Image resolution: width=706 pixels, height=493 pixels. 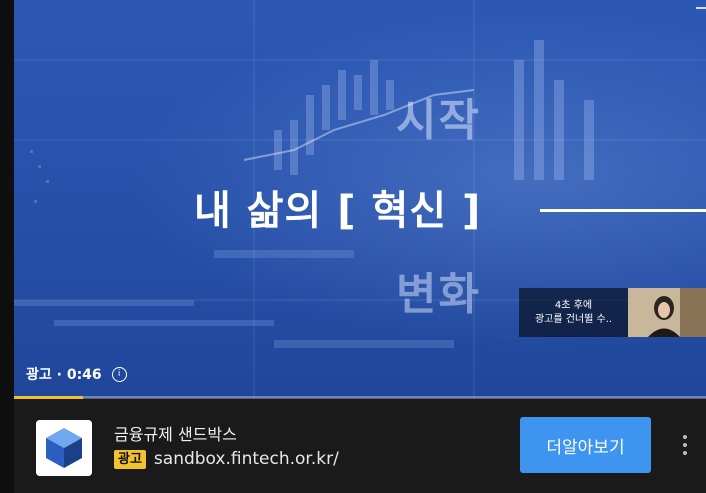 What do you see at coordinates (438, 294) in the screenshot?
I see `slogan-bottom: 변화` at bounding box center [438, 294].